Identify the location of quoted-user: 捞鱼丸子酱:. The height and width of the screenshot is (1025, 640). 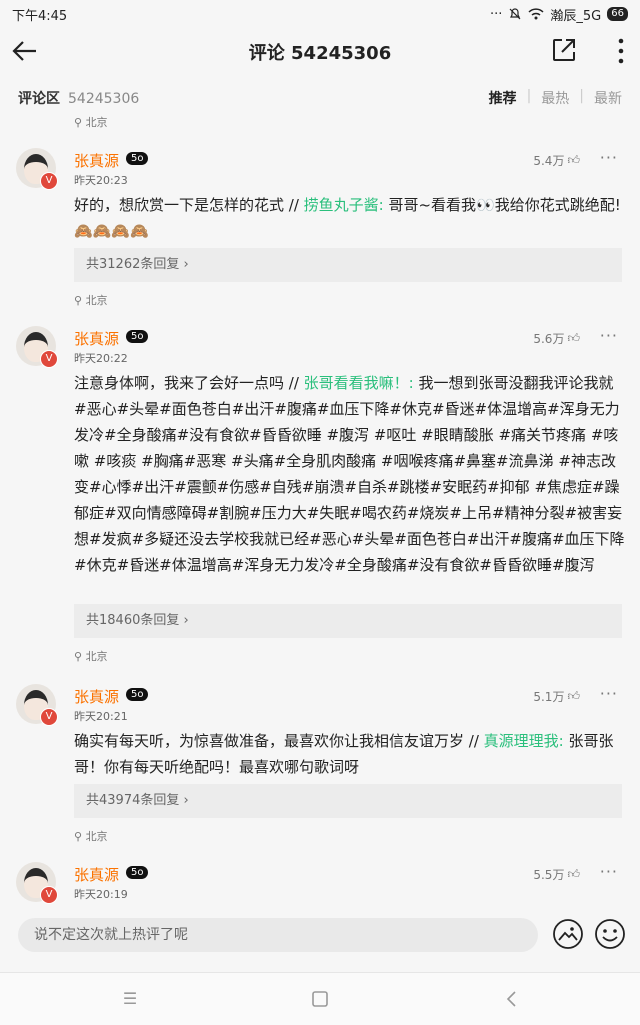
(344, 205).